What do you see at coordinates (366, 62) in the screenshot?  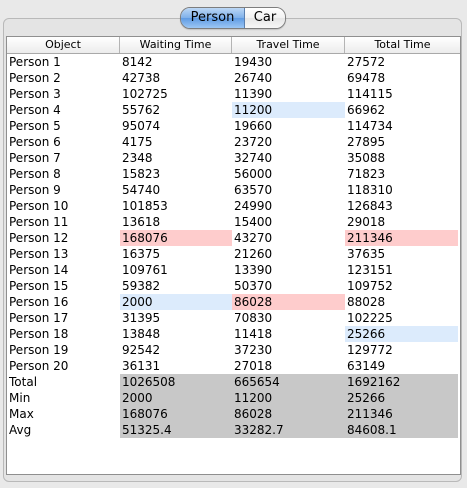 I see `total-time-cell: 27572` at bounding box center [366, 62].